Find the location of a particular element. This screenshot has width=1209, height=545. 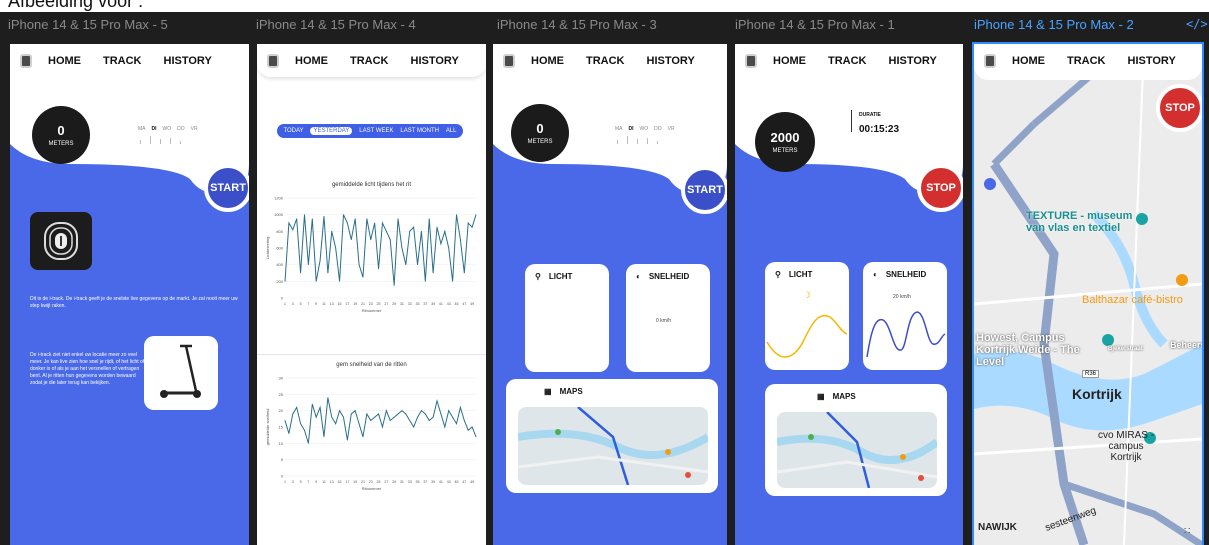

code-icon: </> is located at coordinates (1197, 24).